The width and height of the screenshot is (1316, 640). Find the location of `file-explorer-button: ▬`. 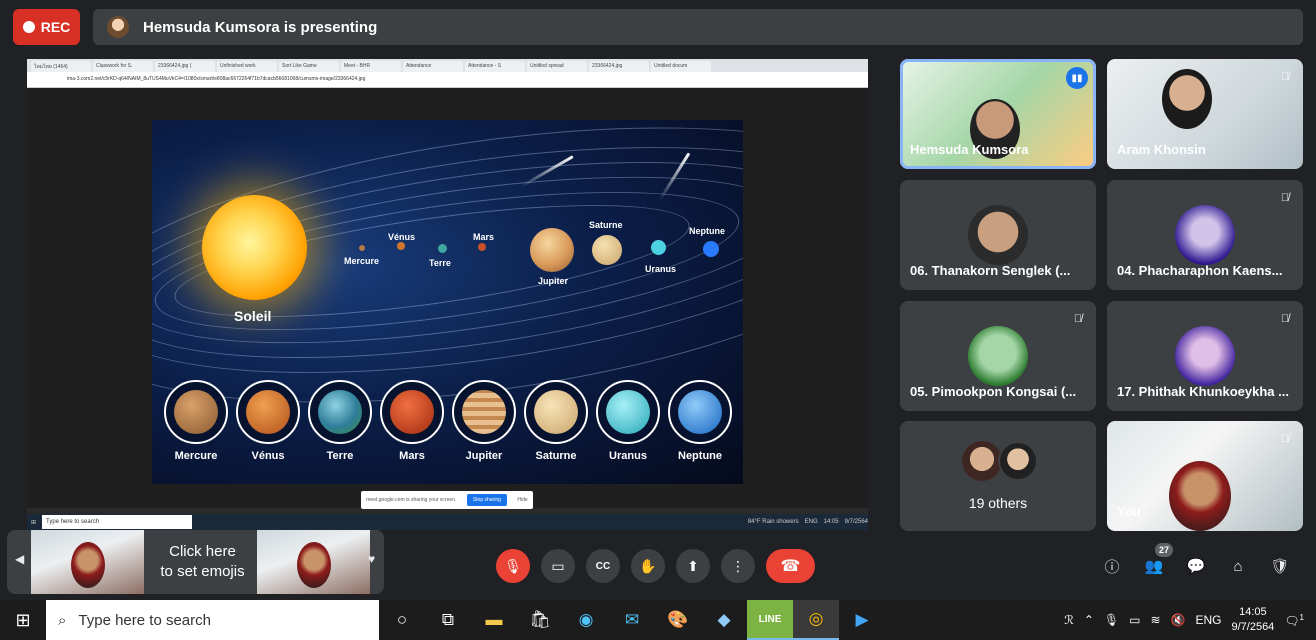

file-explorer-button: ▬ is located at coordinates (494, 620).